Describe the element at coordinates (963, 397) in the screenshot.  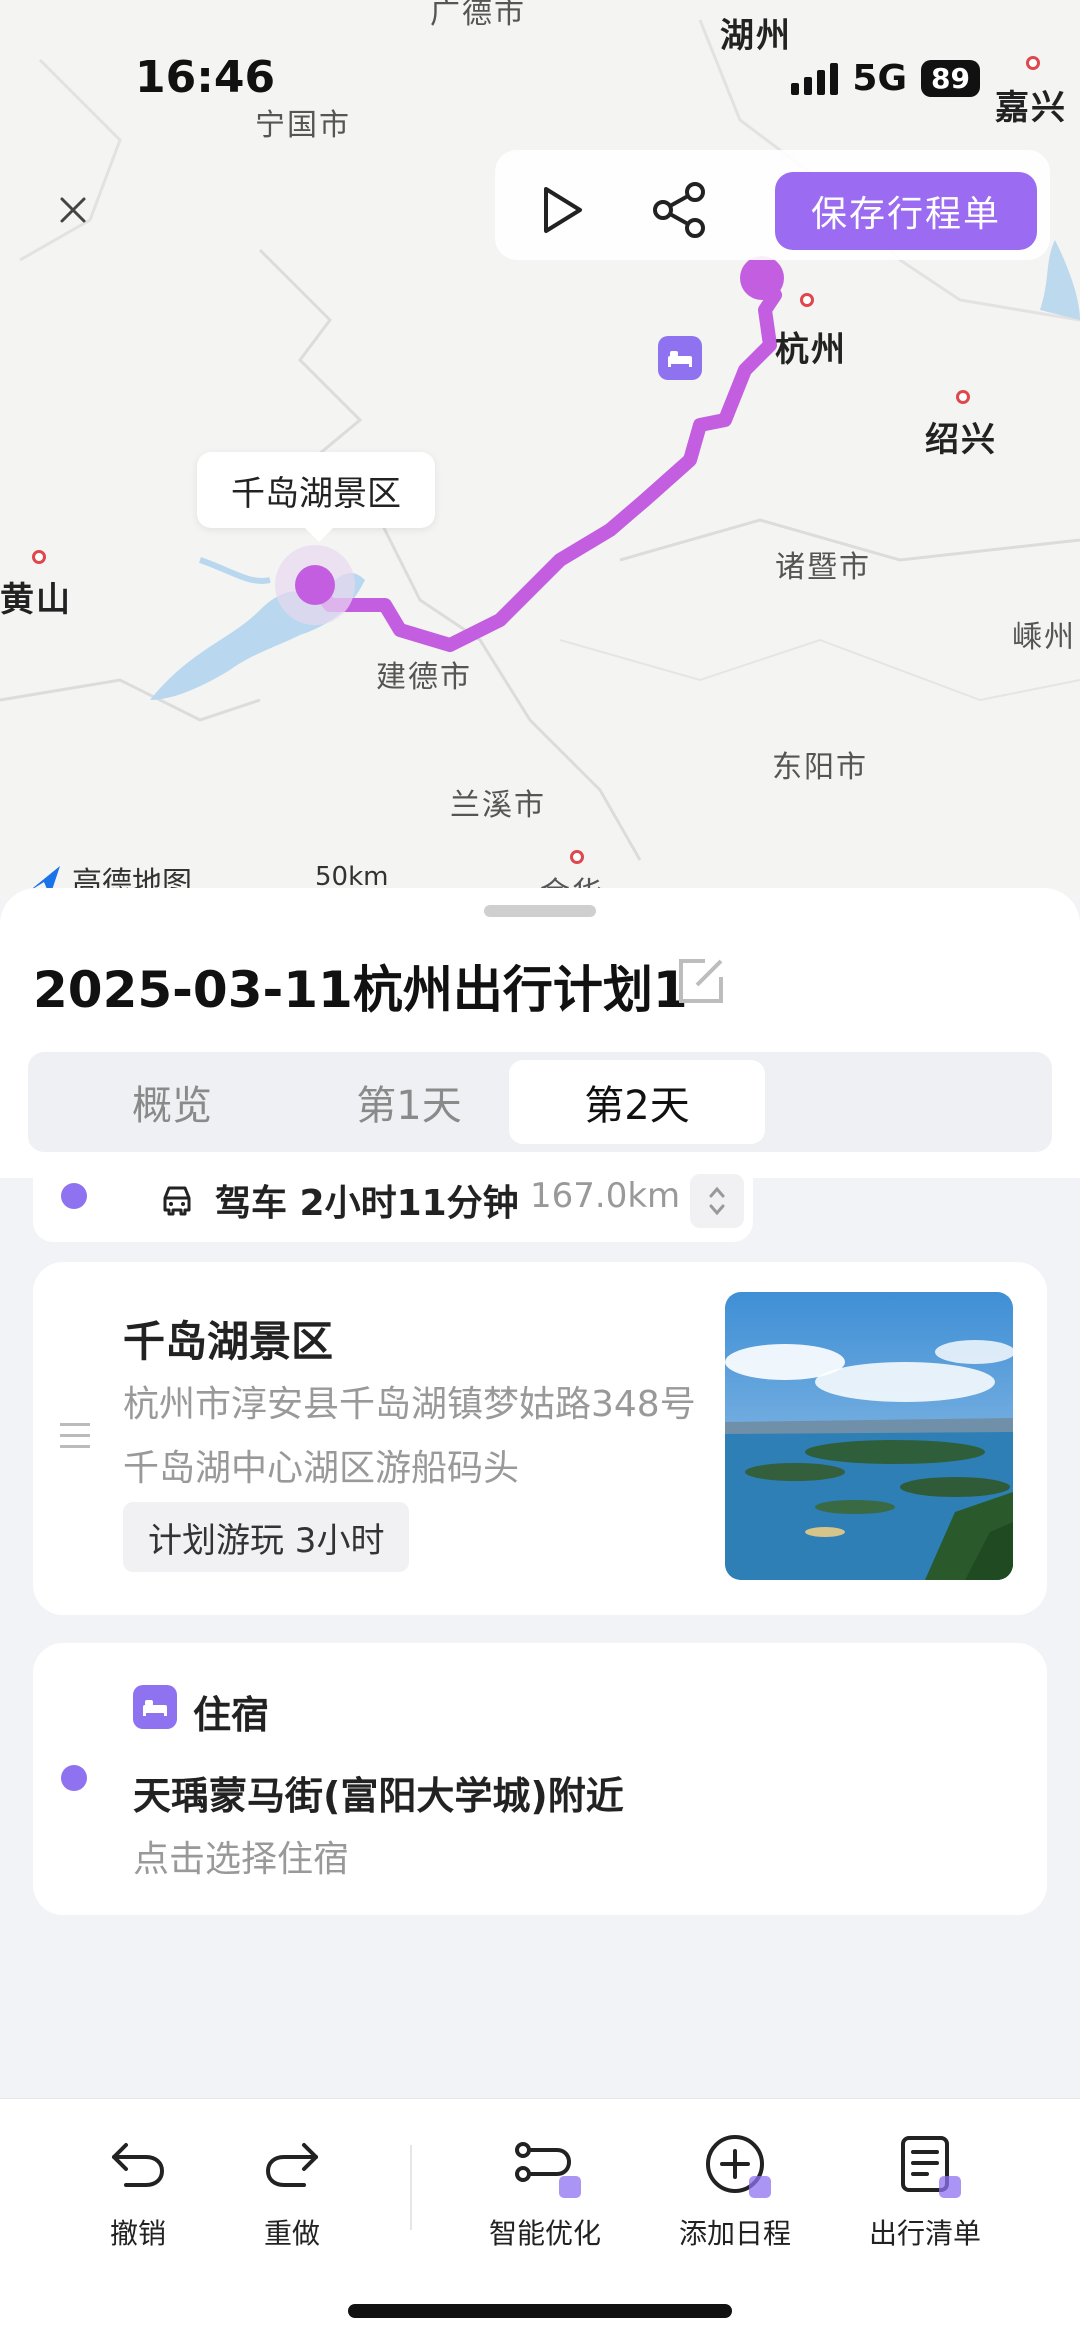
I see `city-marker-shaoxing` at that location.